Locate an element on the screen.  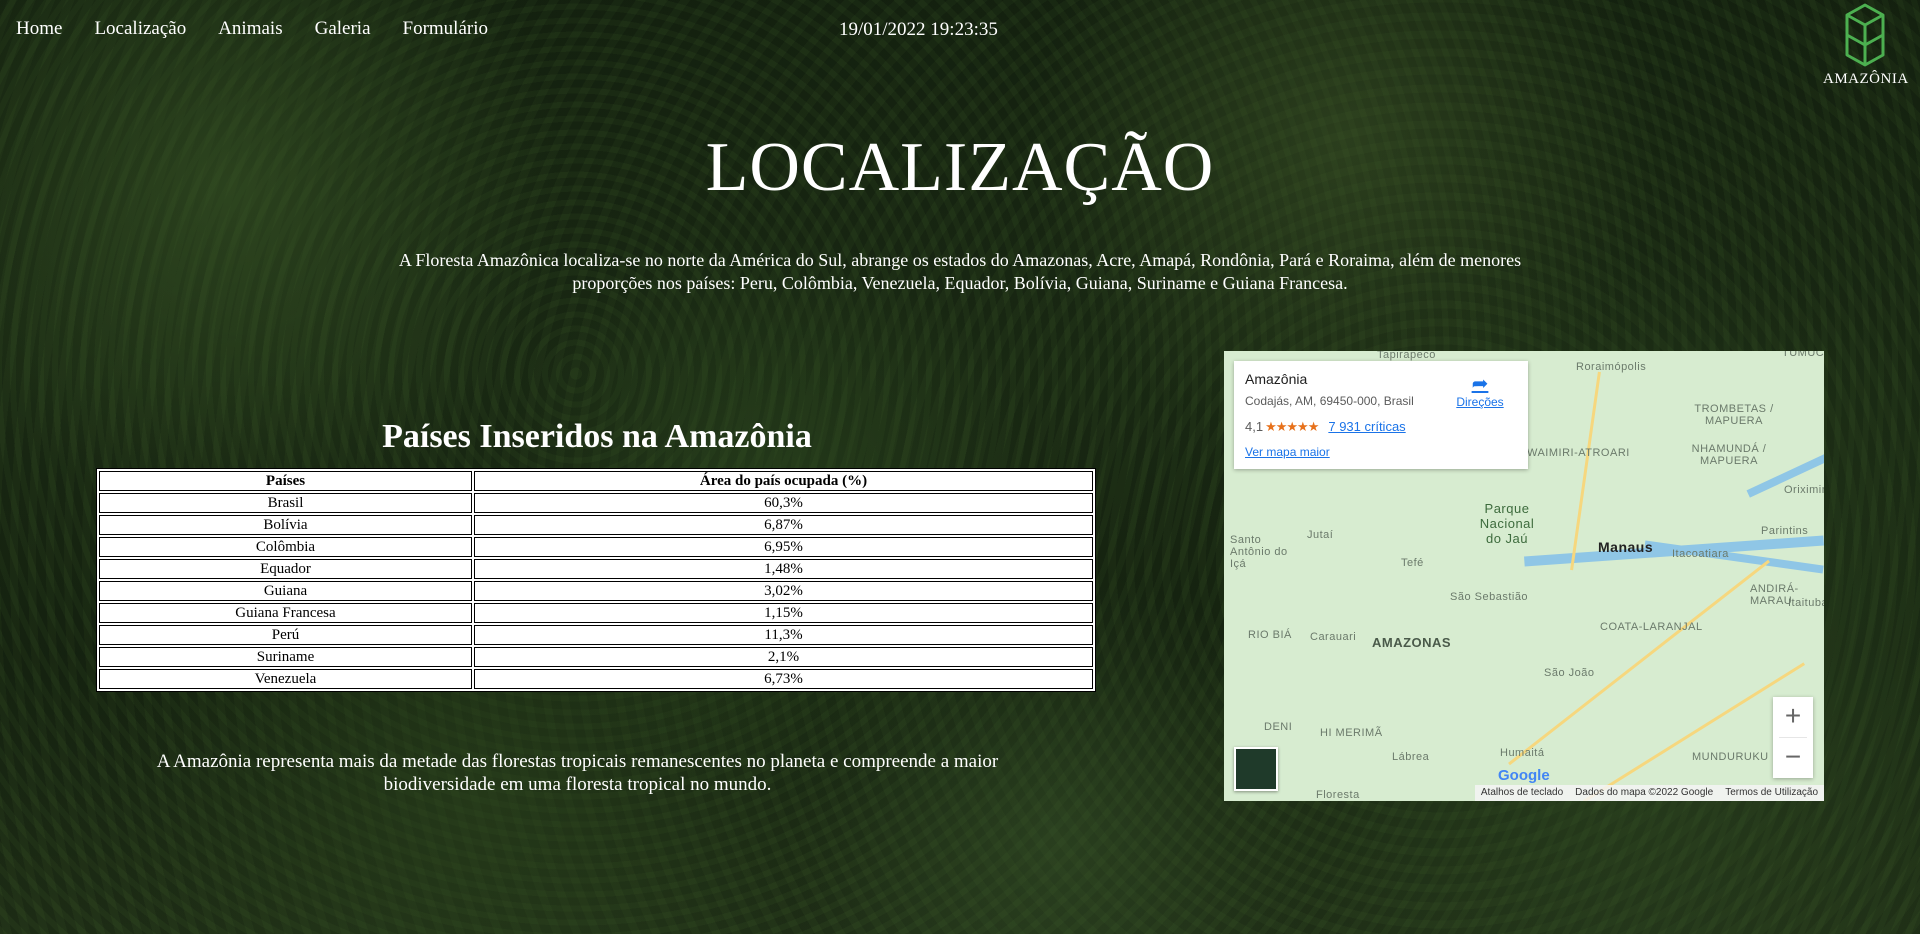
table-cell-country: Guiana is located at coordinates (285, 591).